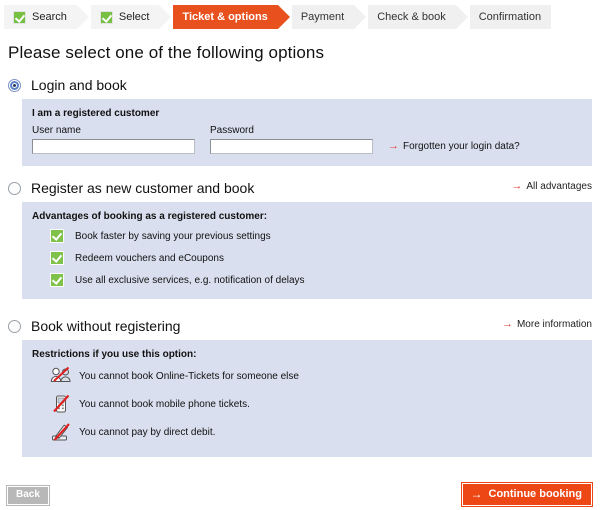 The width and height of the screenshot is (600, 510). I want to click on username-field-group: User name, so click(113, 139).